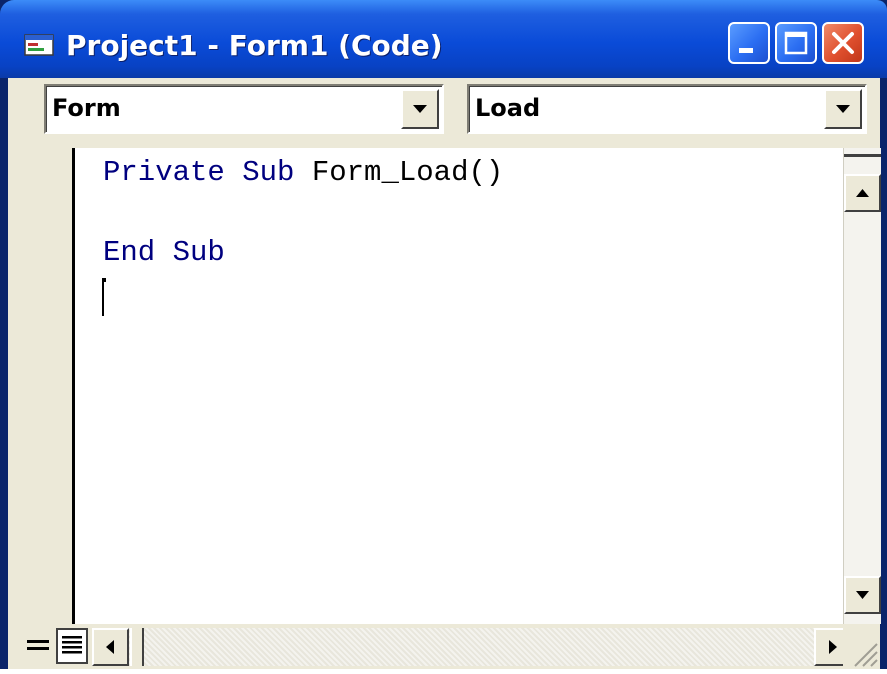 The width and height of the screenshot is (887, 674). Describe the element at coordinates (244, 109) in the screenshot. I see `object-dropdown: Form` at that location.